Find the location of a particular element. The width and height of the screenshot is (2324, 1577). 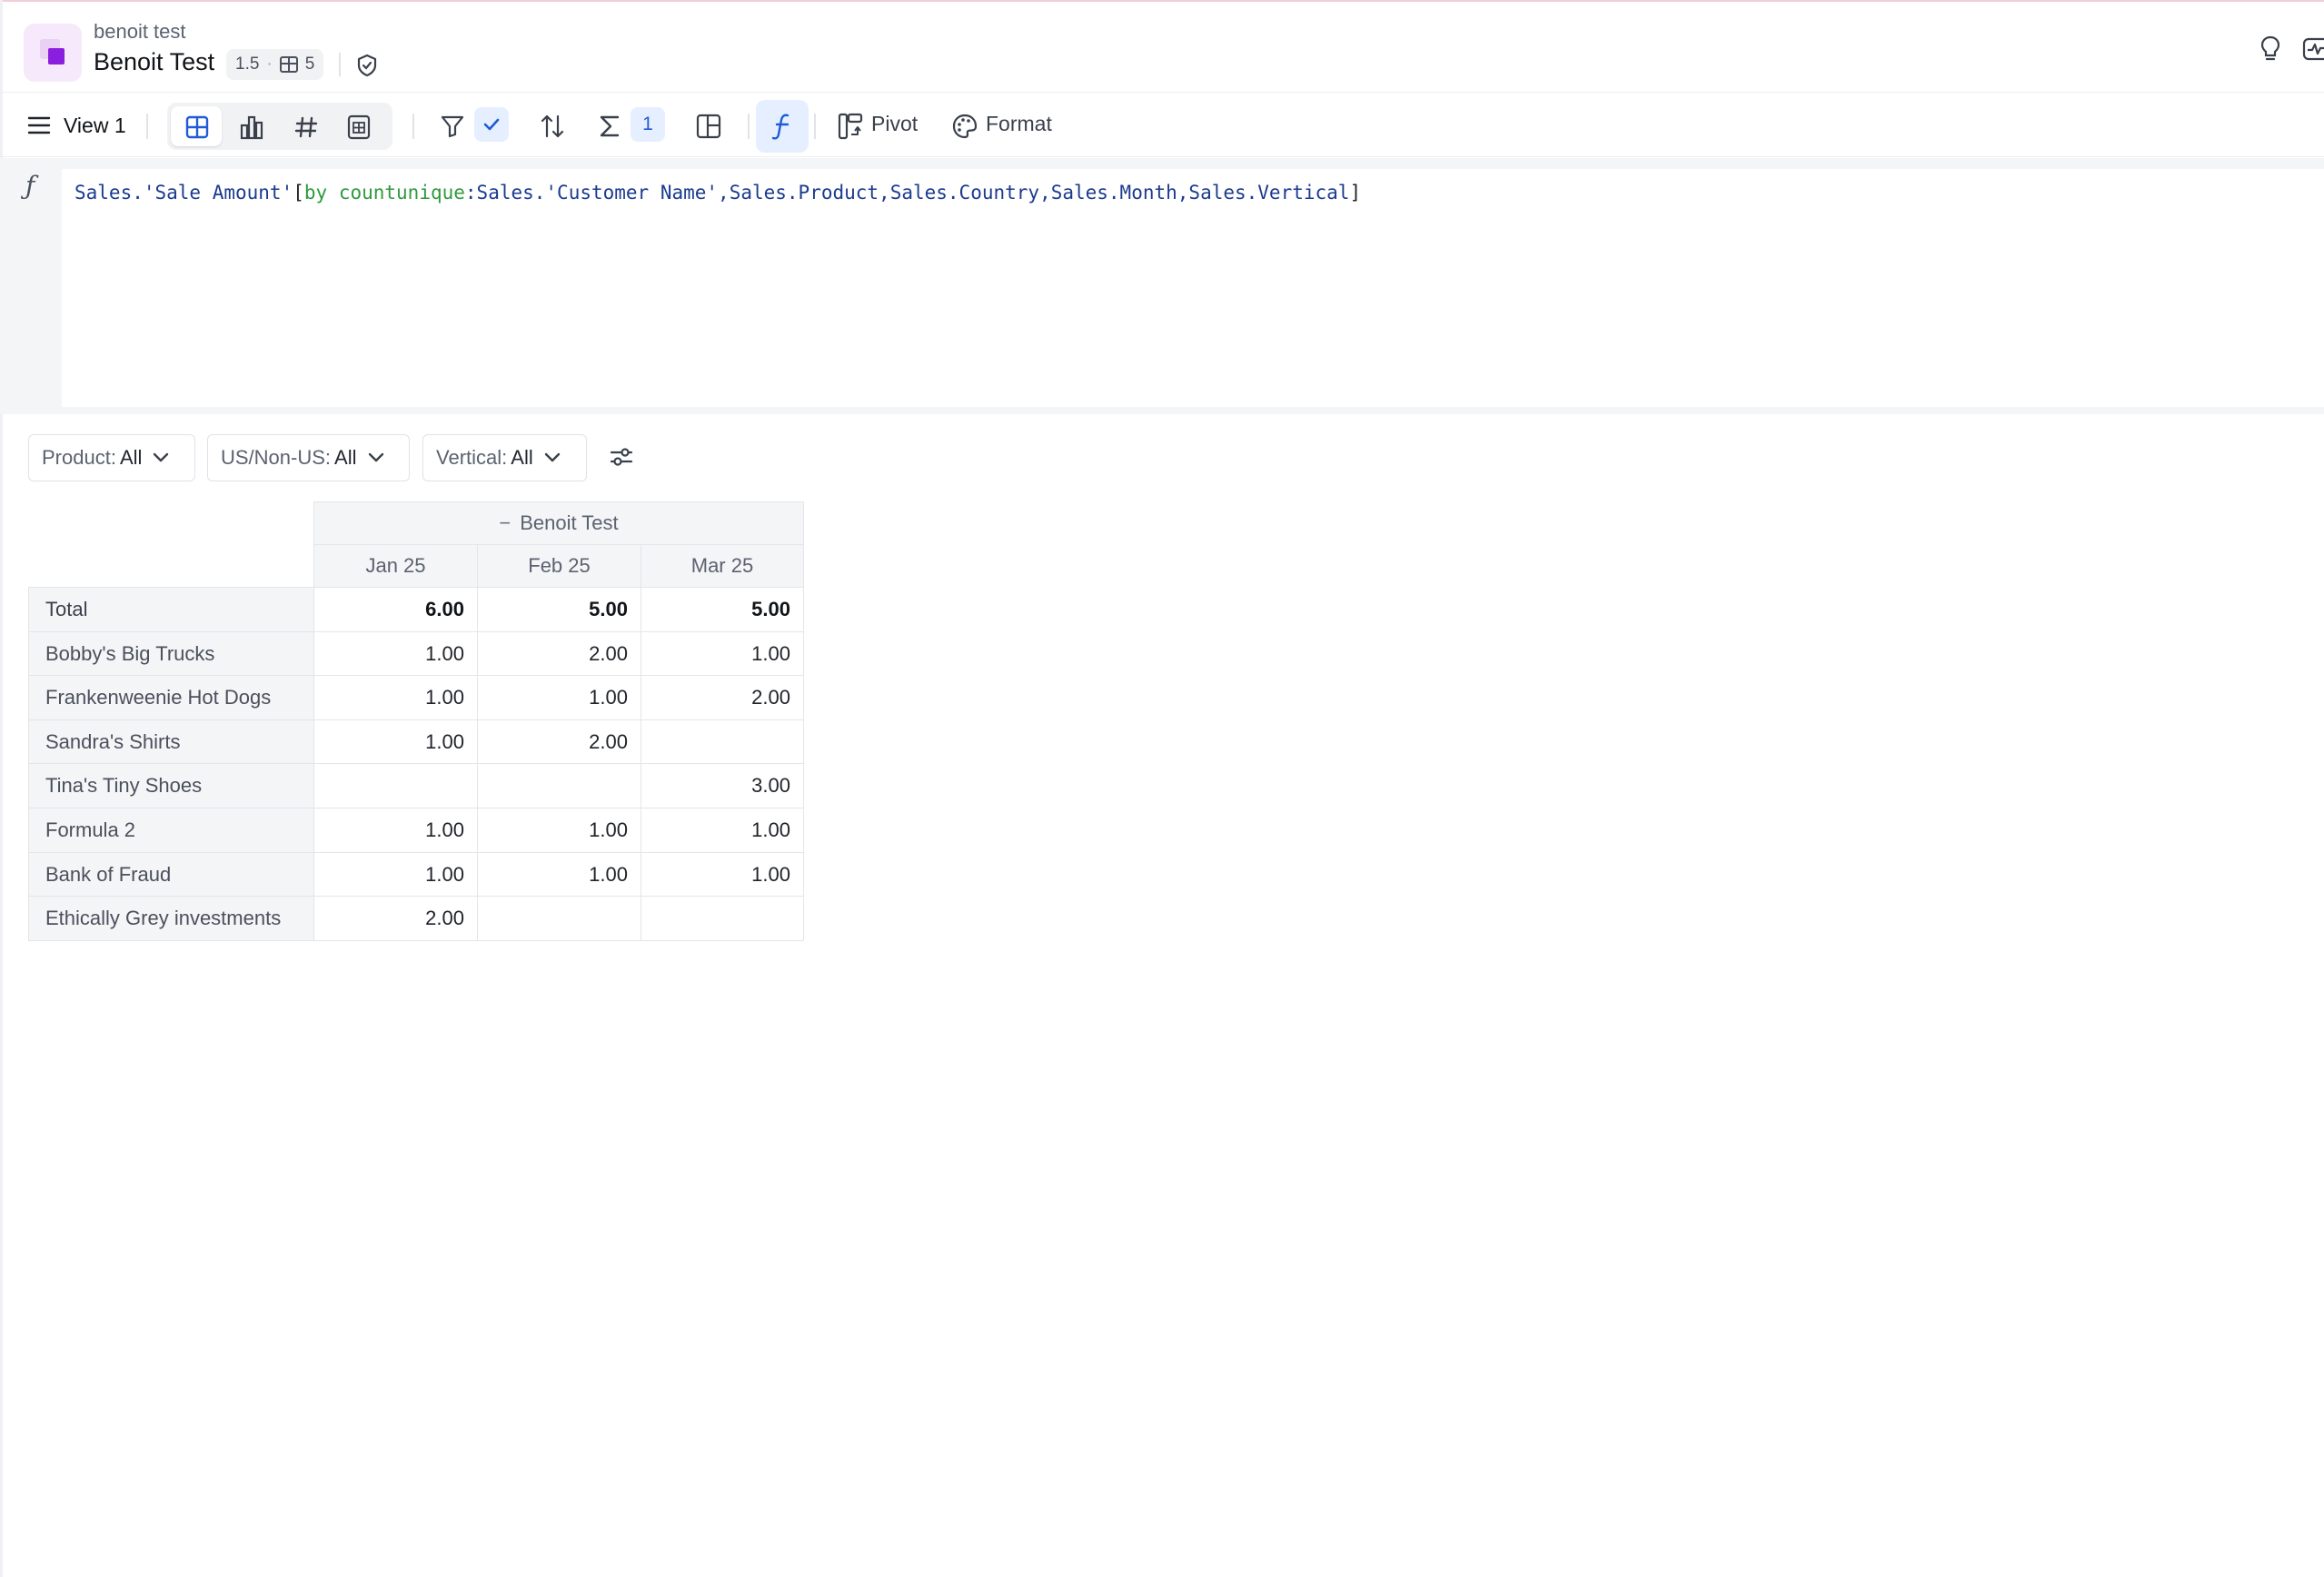

chart-view-icon is located at coordinates (252, 127).